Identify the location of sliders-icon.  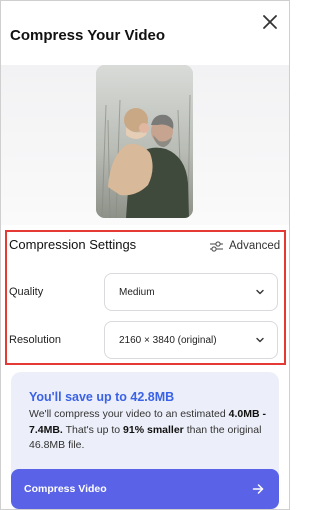
(216, 246).